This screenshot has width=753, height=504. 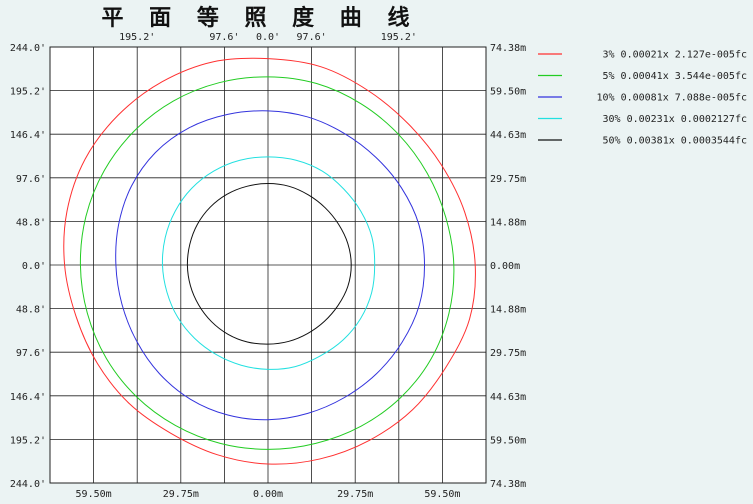 I want to click on legend-label: 10% 0.00081x 7.088e-005fc, so click(x=671, y=98).